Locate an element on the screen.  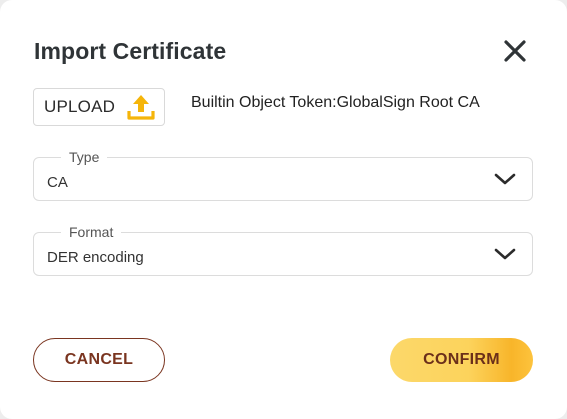
format-select: Format DER encoding is located at coordinates (283, 250).